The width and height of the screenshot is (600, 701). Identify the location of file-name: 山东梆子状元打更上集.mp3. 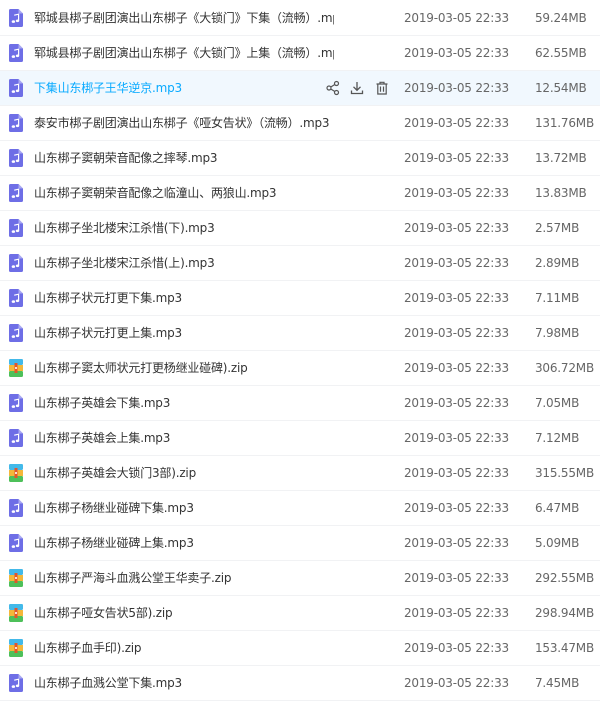
(108, 333).